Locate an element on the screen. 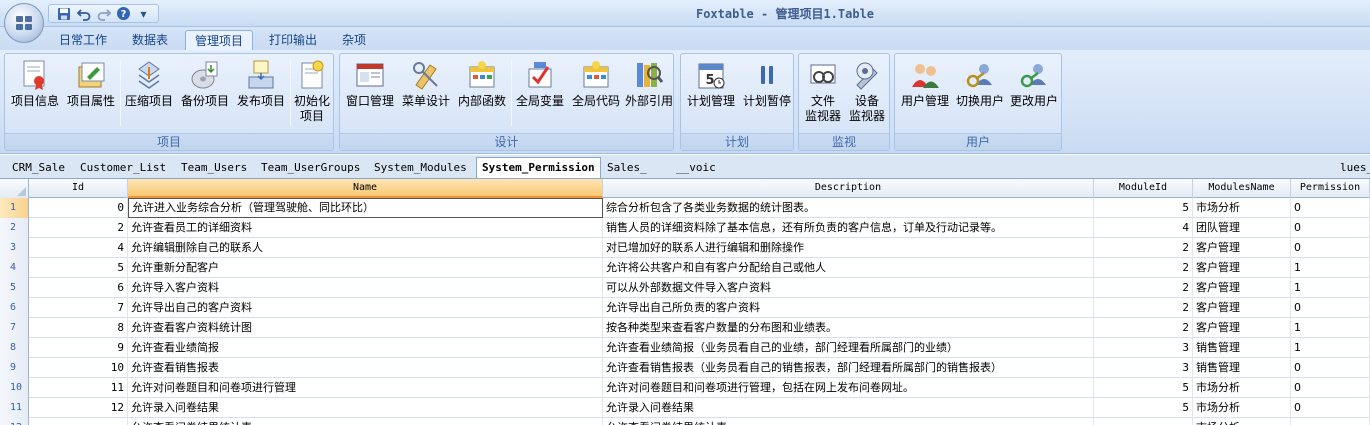 The width and height of the screenshot is (1370, 425). cell-name: 允许查看客户资料统计图 is located at coordinates (365, 328).